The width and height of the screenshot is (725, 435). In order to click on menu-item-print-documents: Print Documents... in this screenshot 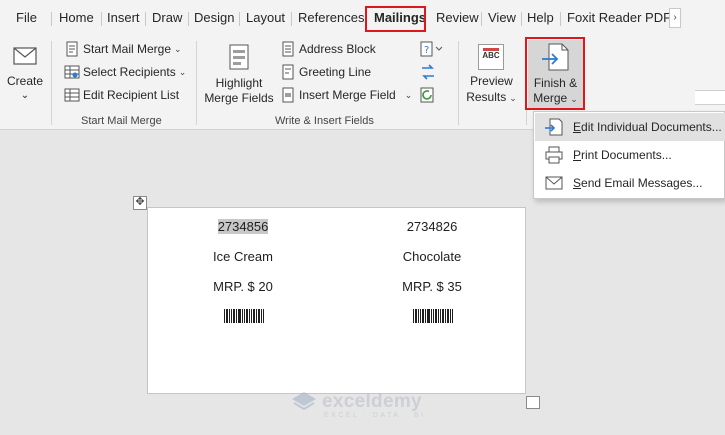, I will do `click(630, 155)`.